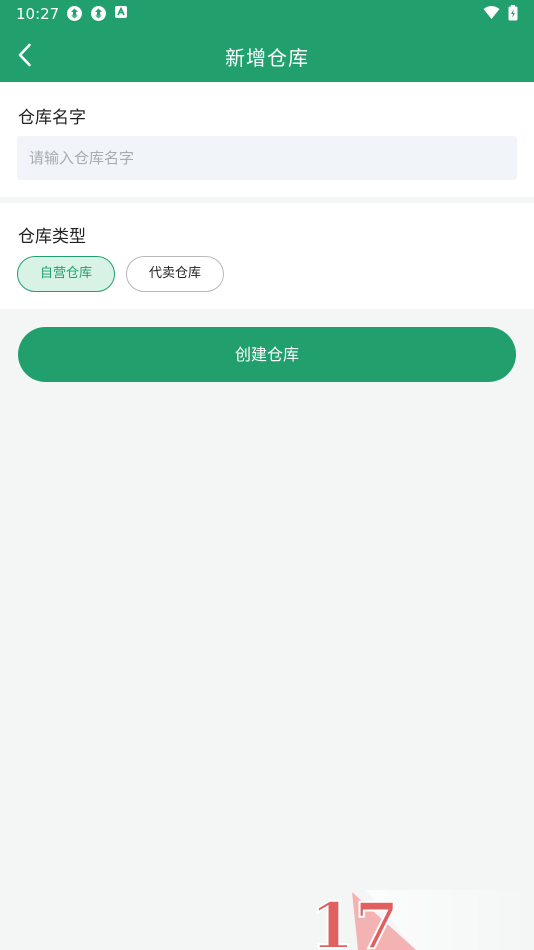  I want to click on status-time: 10:27, so click(38, 14).